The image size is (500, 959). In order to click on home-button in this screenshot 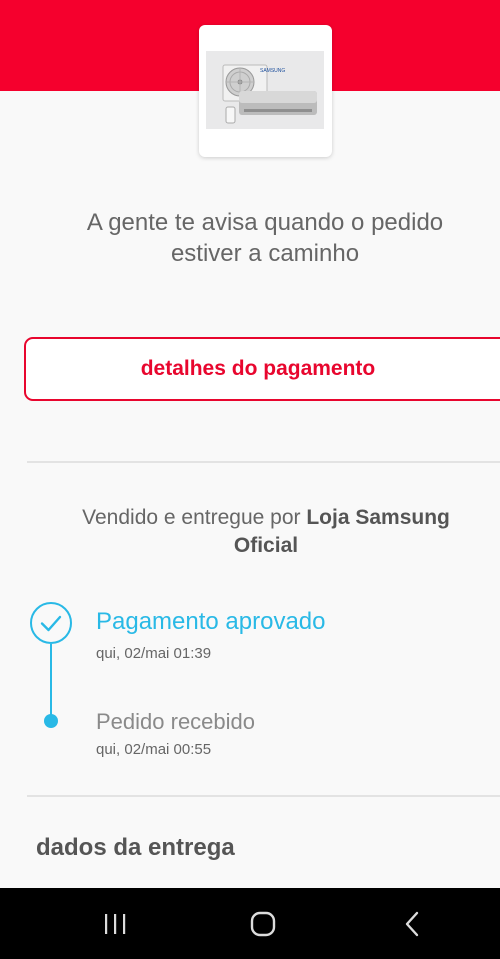, I will do `click(263, 923)`.